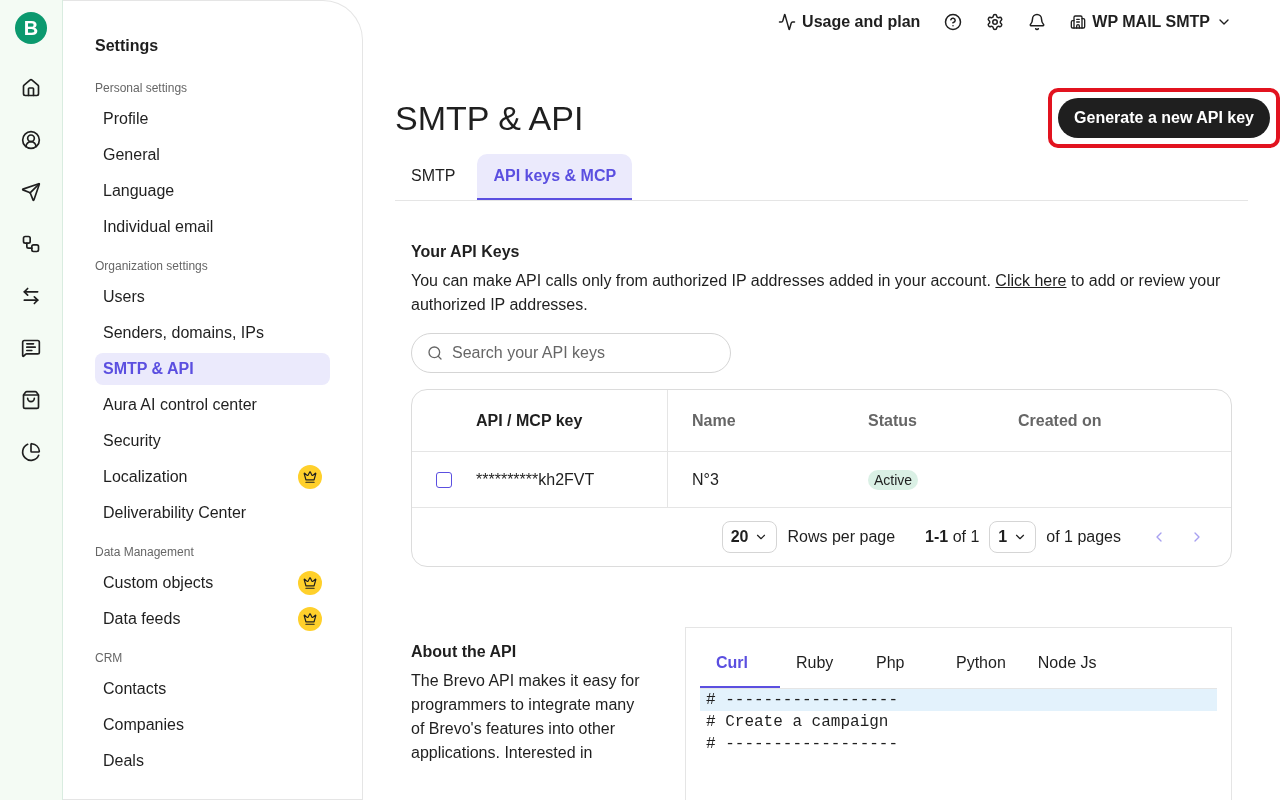 This screenshot has height=800, width=1280. I want to click on search-field: Search your API keys, so click(571, 353).